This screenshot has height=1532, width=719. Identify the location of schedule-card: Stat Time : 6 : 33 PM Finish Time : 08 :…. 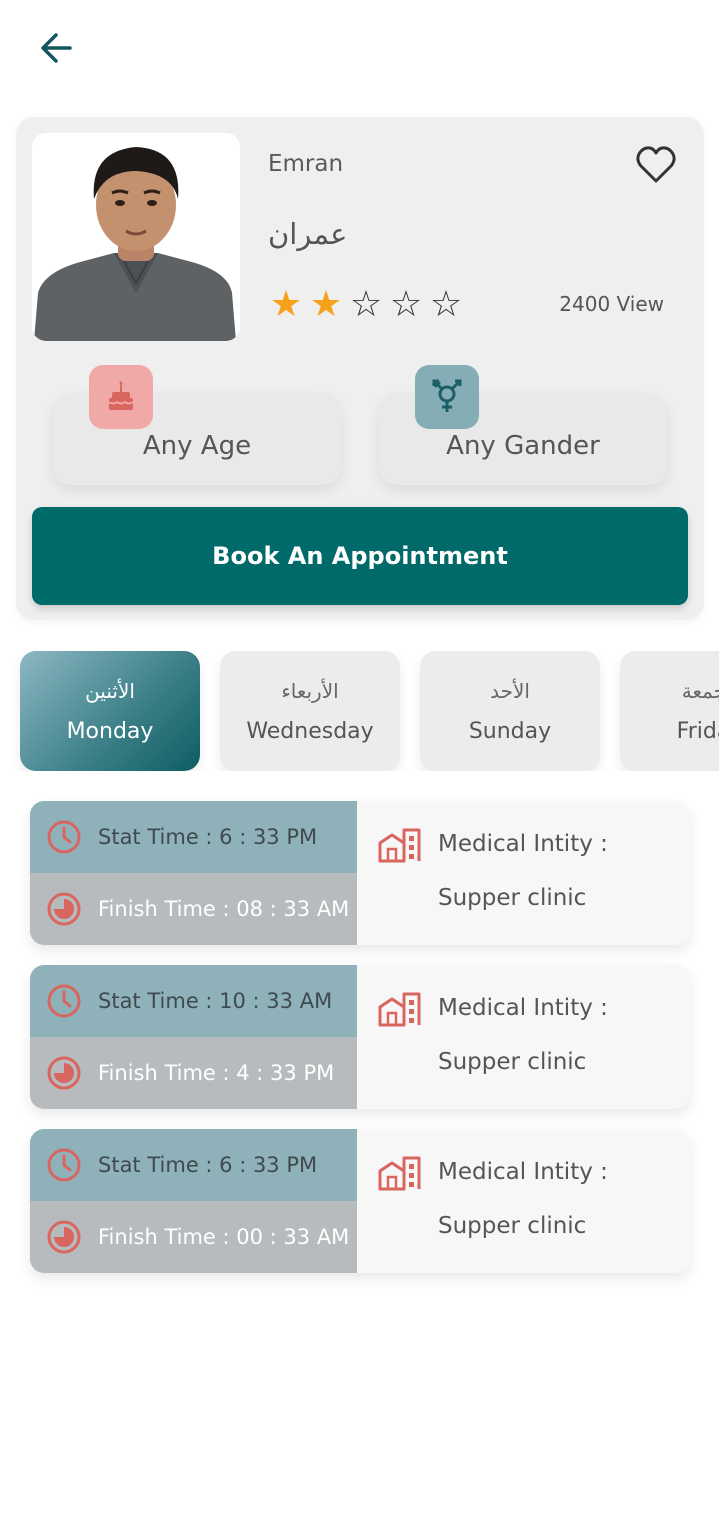
(360, 873).